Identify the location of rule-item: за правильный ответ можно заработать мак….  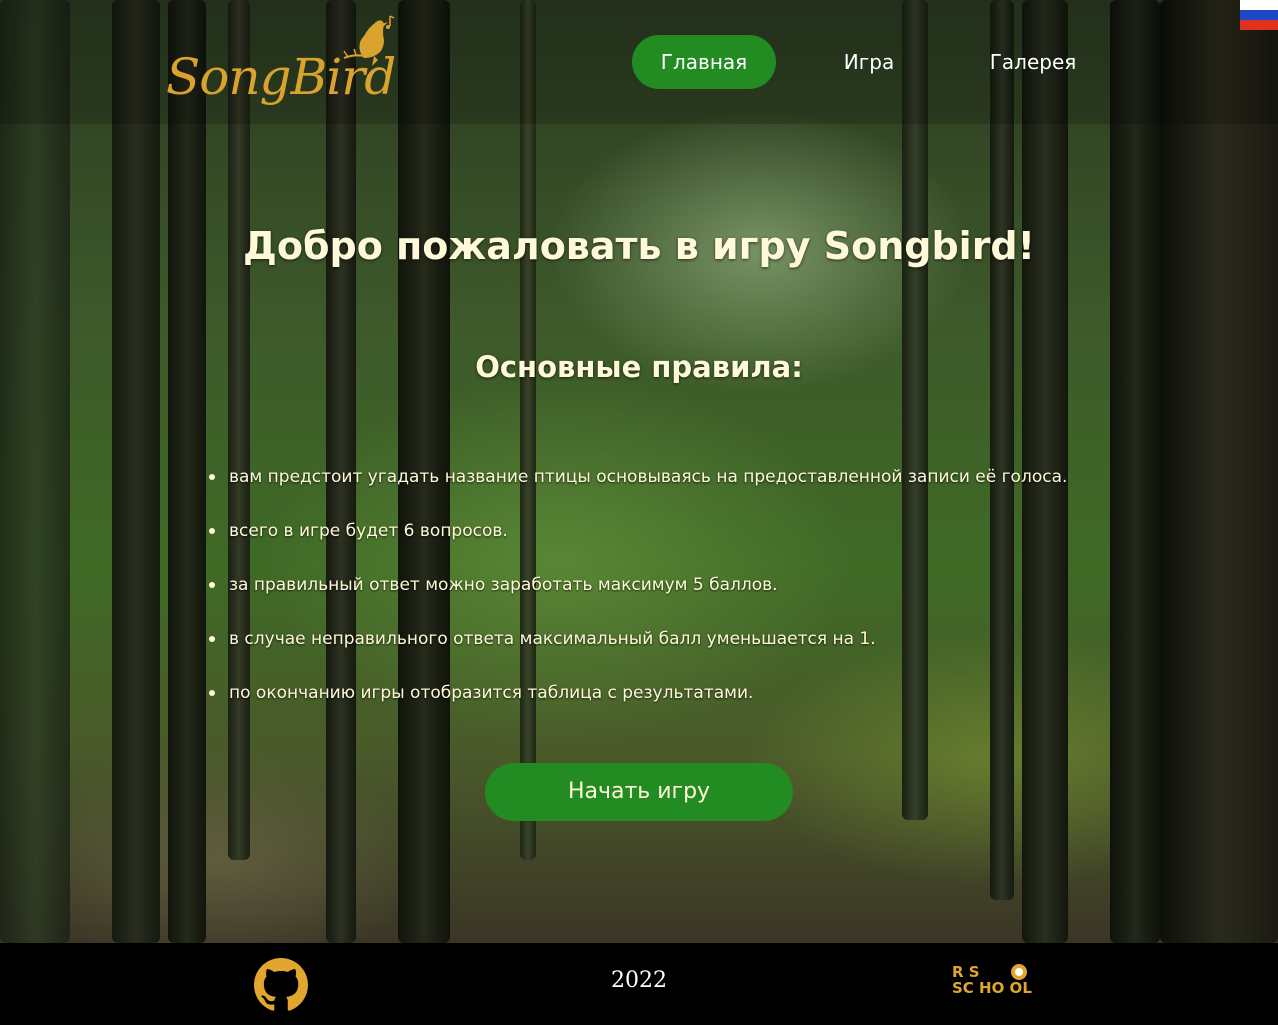
(637, 597).